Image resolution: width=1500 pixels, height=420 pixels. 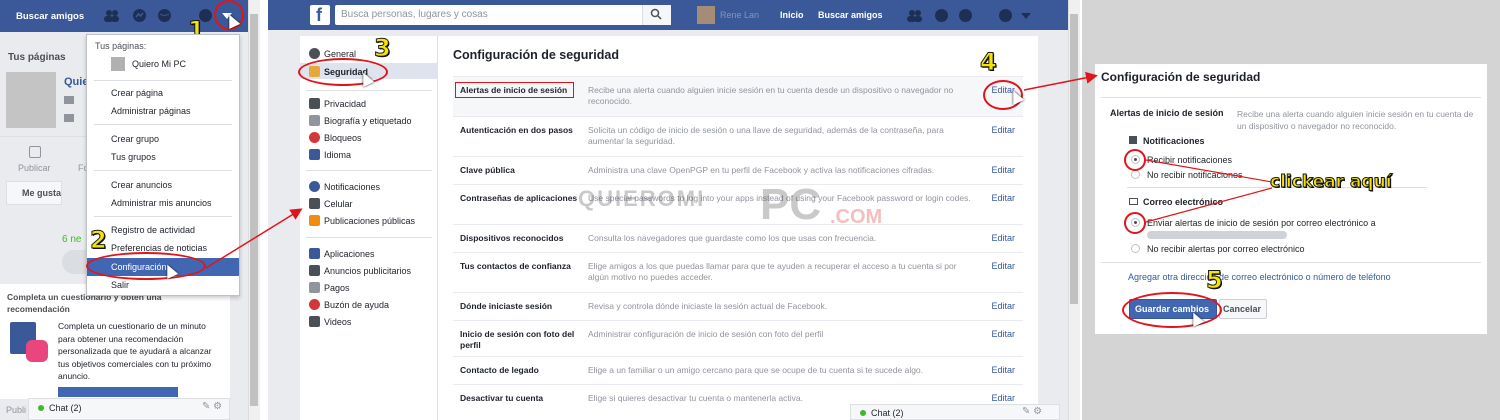 What do you see at coordinates (254, 238) in the screenshot?
I see `arrow-to-security` at bounding box center [254, 238].